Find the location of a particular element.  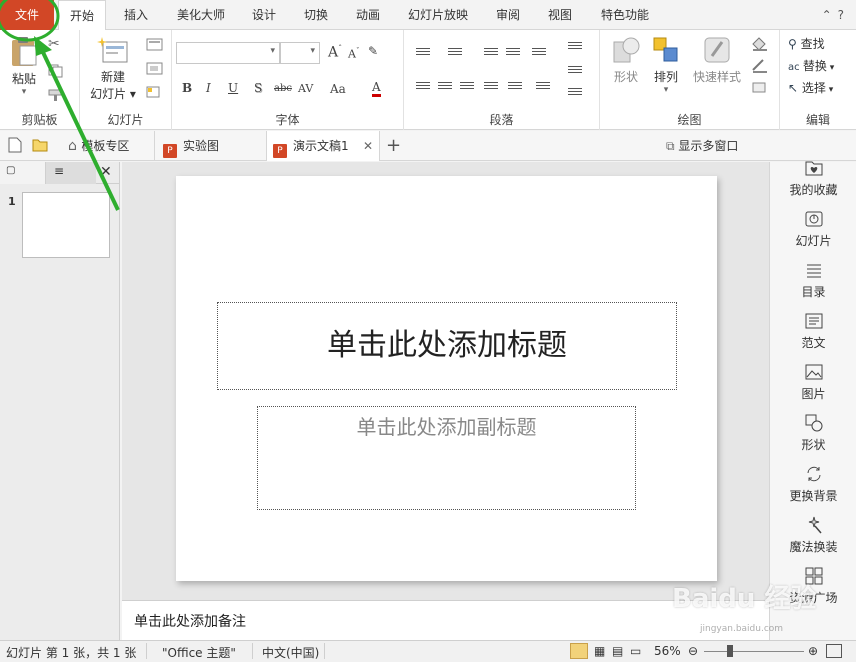

distributed-icon is located at coordinates (515, 88).